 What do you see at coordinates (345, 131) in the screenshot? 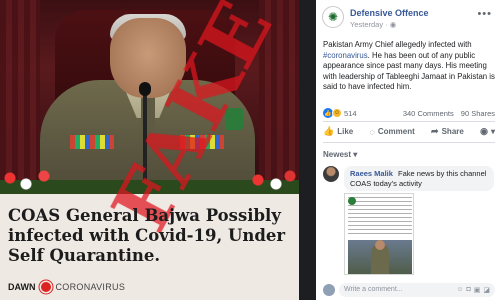
I see `like-label: Like` at bounding box center [345, 131].